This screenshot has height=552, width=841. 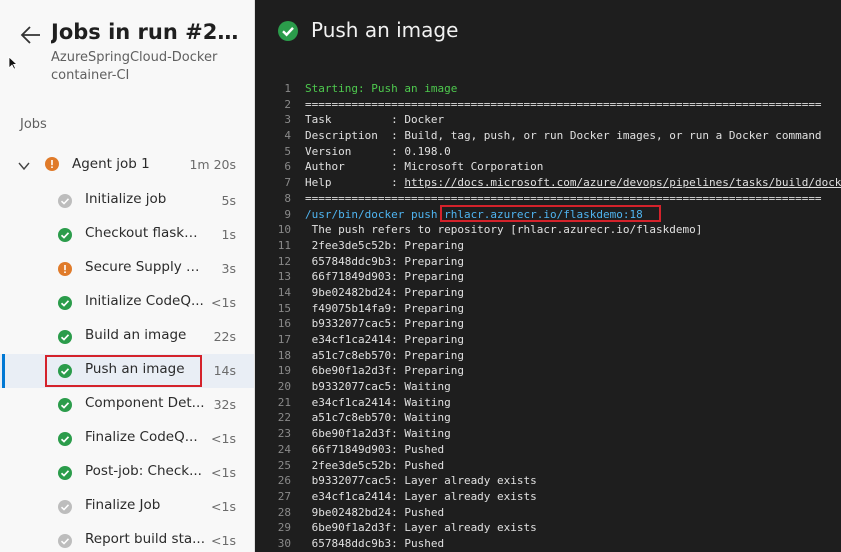 I want to click on step-duration: 1s, so click(x=228, y=234).